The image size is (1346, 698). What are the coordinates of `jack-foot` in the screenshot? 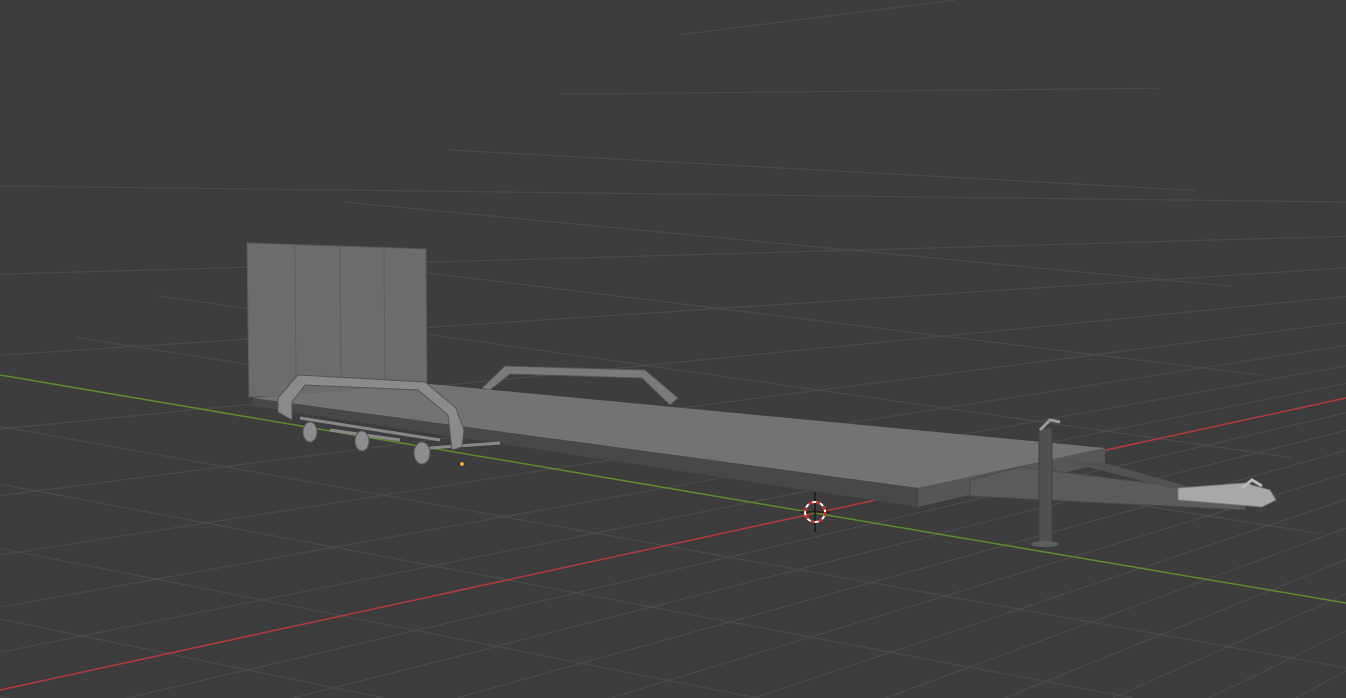 It's located at (1045, 544).